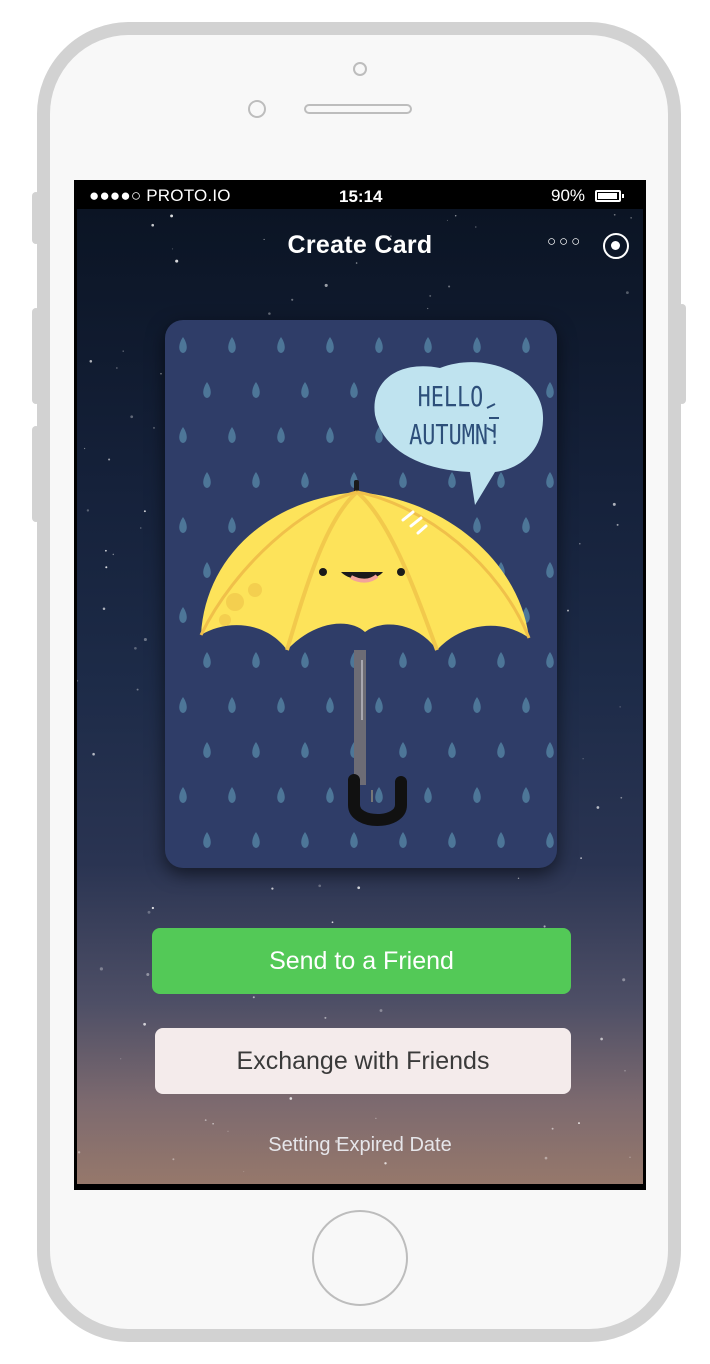 This screenshot has height=1364, width=710. What do you see at coordinates (616, 246) in the screenshot?
I see `record-target-icon` at bounding box center [616, 246].